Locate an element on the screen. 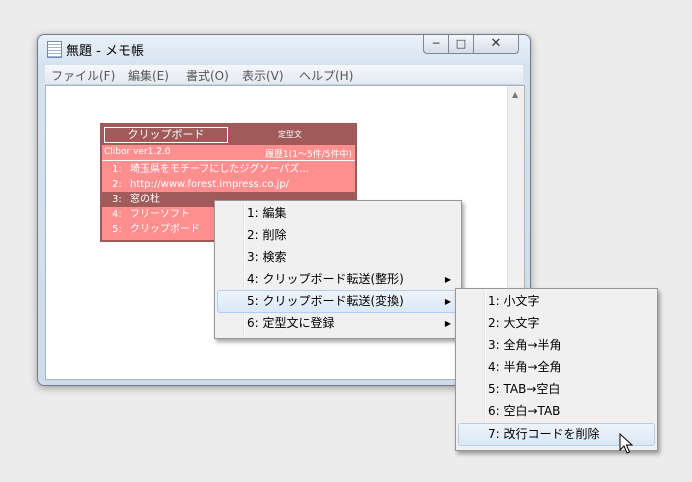 The image size is (692, 482). menu-item-label: 3: 検索 is located at coordinates (267, 257).